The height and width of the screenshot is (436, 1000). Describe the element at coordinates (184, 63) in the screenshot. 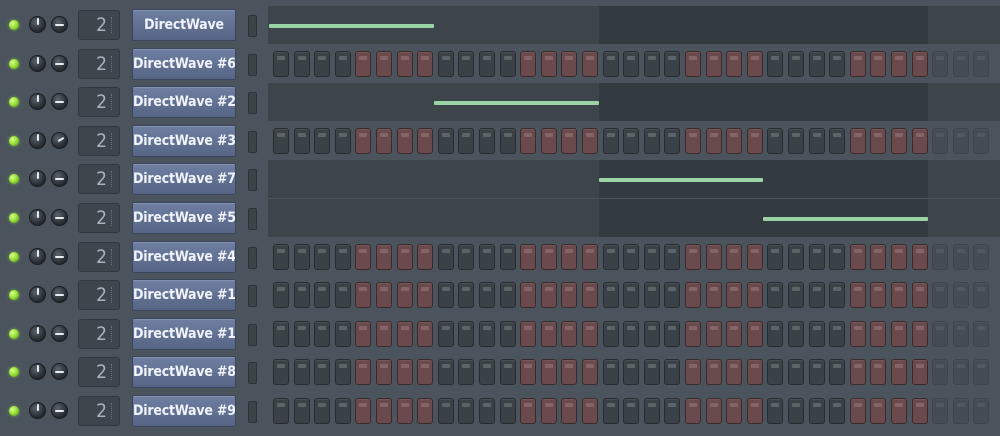

I see `channel-name-button: DirectWave #6` at that location.